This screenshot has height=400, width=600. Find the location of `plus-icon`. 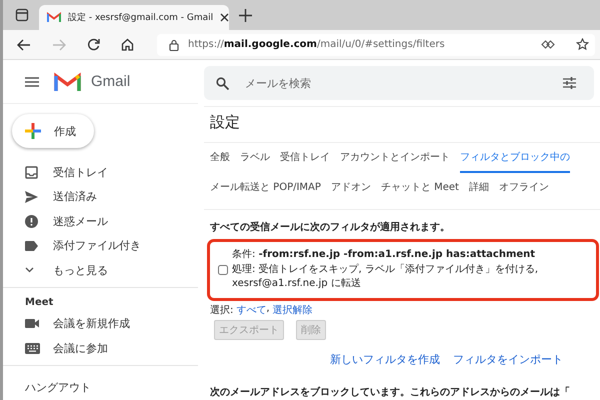

plus-icon is located at coordinates (33, 131).